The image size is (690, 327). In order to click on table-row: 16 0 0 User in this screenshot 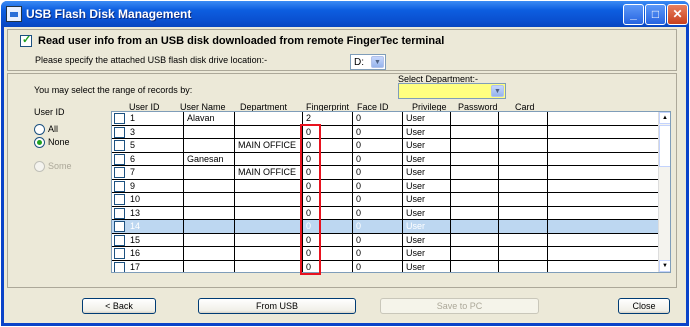, I will do `click(385, 254)`.